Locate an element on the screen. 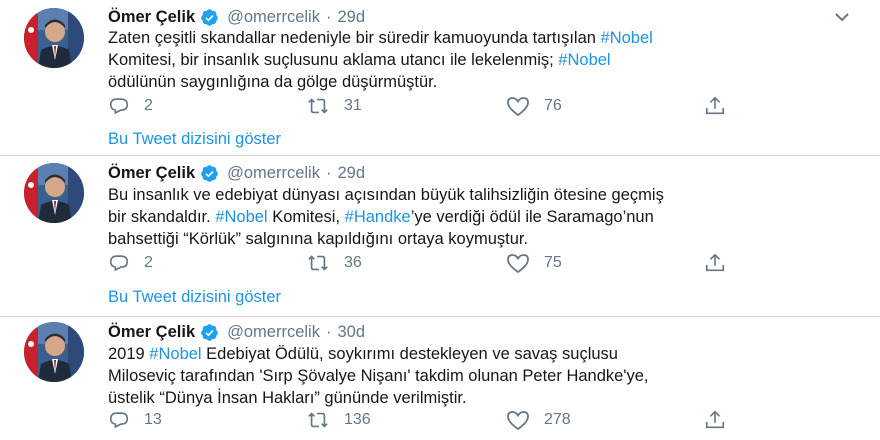 The width and height of the screenshot is (880, 440). text-run: 2019 is located at coordinates (129, 354).